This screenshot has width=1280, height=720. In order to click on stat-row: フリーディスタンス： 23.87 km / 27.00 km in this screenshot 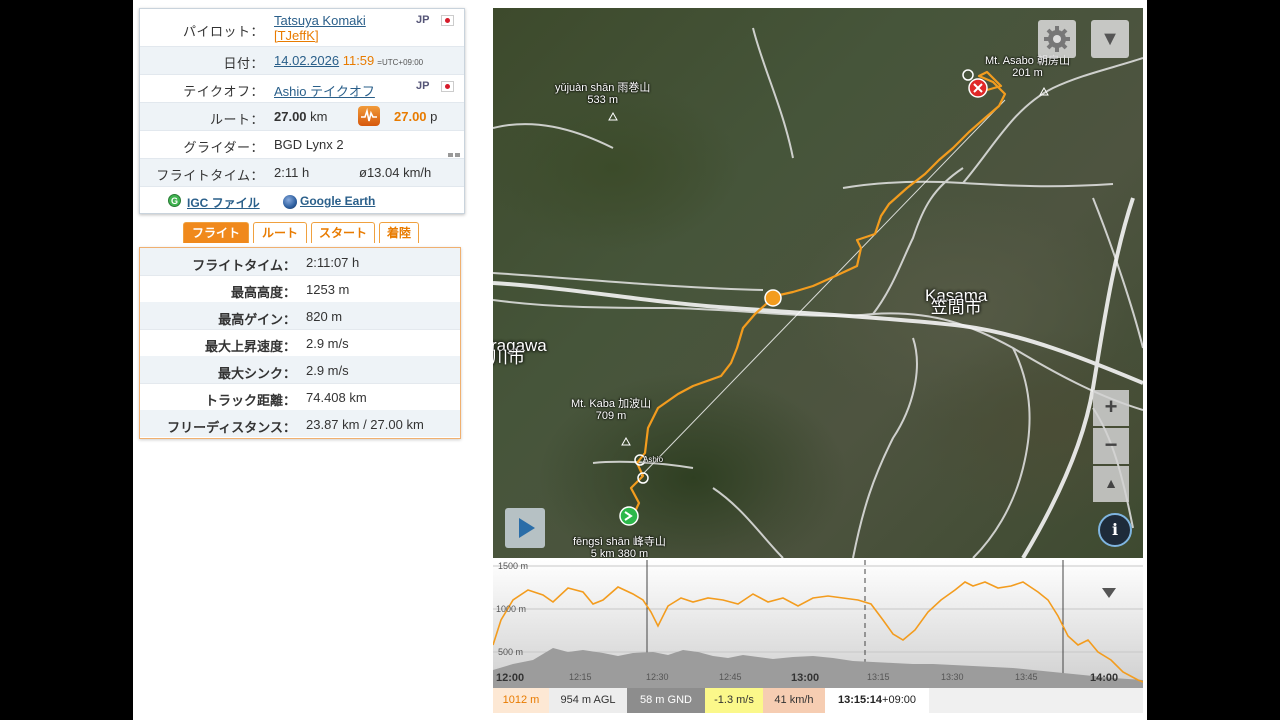, I will do `click(300, 423)`.